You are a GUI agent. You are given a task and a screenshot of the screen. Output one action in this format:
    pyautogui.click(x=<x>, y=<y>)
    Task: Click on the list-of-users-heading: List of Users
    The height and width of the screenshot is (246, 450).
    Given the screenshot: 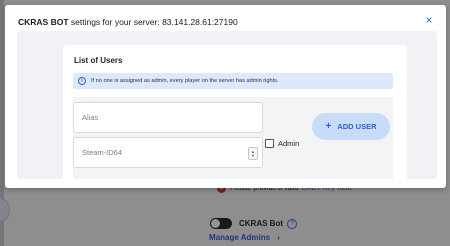 What is the action you would take?
    pyautogui.click(x=98, y=60)
    